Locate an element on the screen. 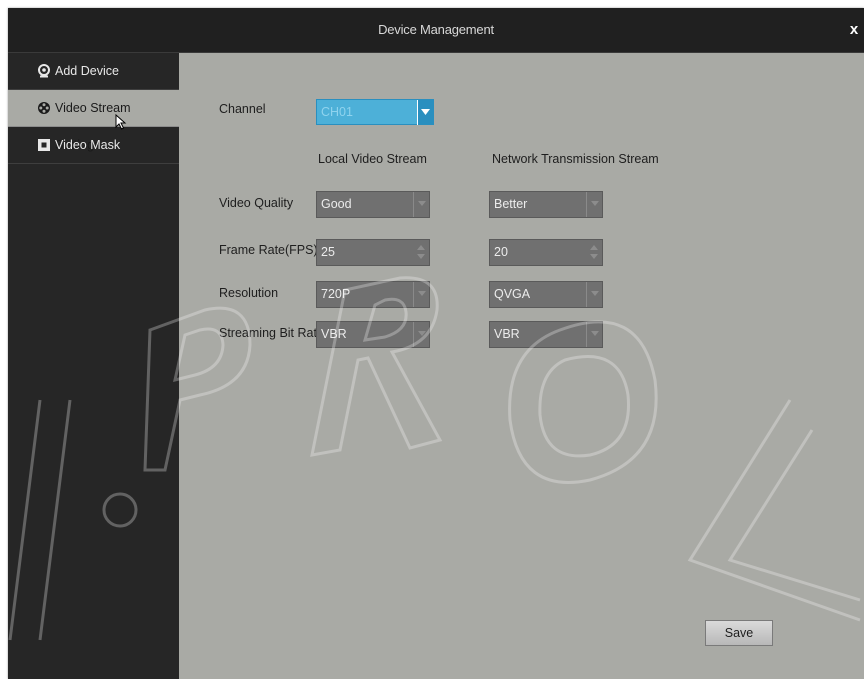  network-bit-rate-dropdown: VBR is located at coordinates (546, 334).